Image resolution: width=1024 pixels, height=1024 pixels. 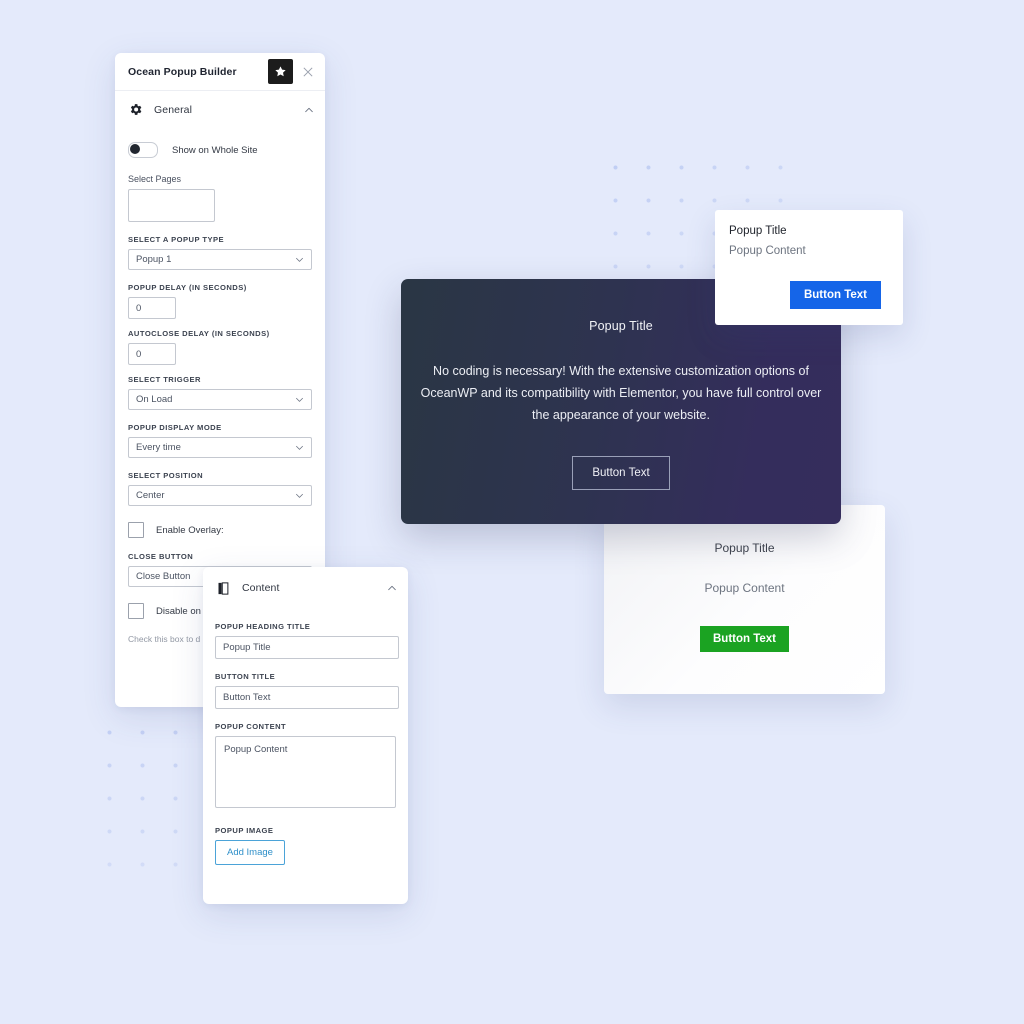 What do you see at coordinates (767, 251) in the screenshot?
I see `preview-blue-content: Popup Content` at bounding box center [767, 251].